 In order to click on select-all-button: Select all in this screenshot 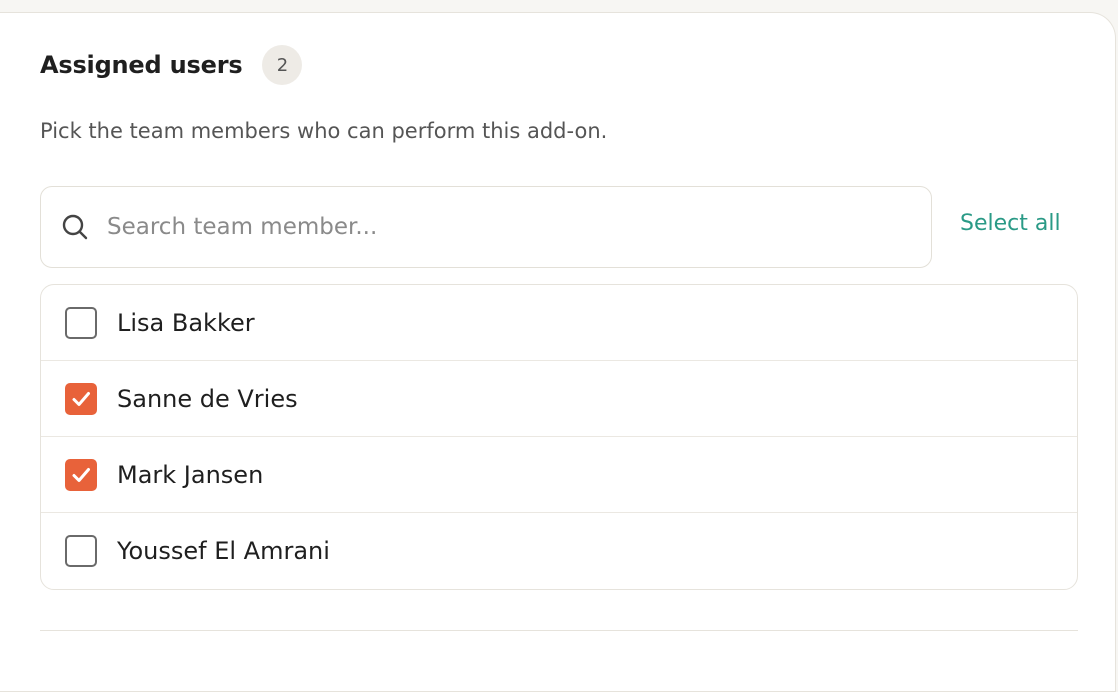, I will do `click(1010, 223)`.